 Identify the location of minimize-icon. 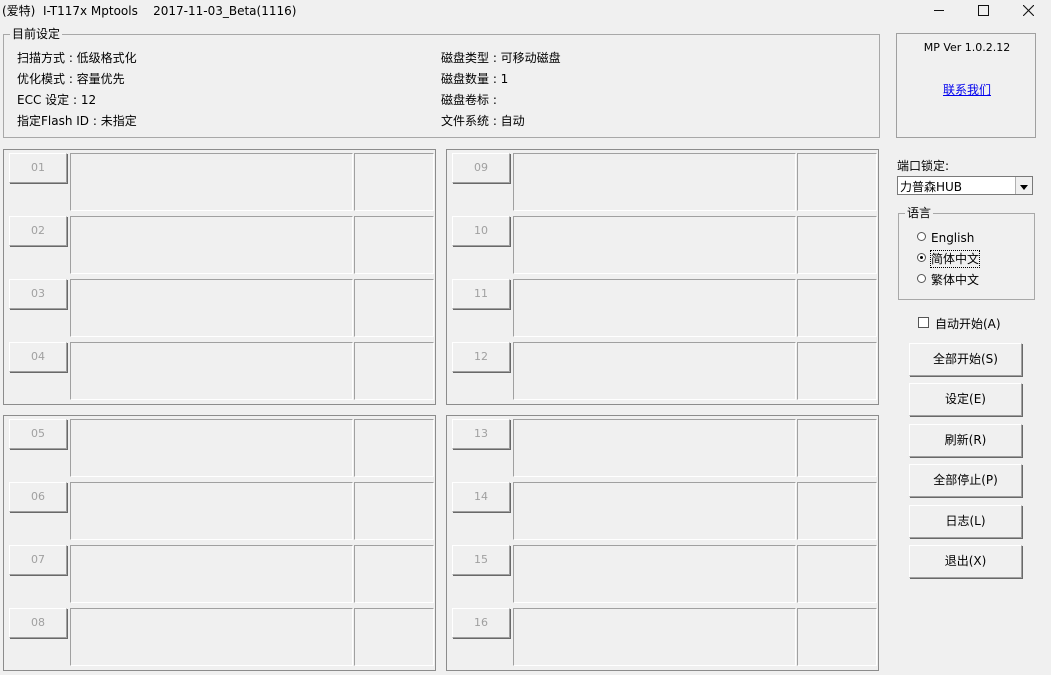
(939, 10).